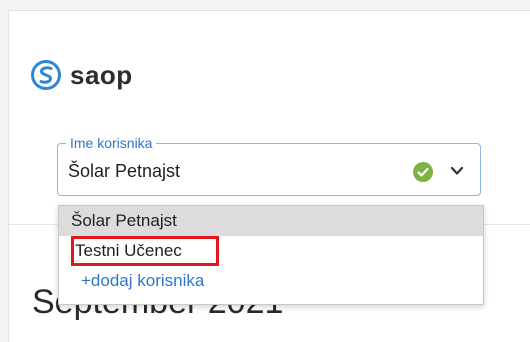 This screenshot has width=530, height=342. What do you see at coordinates (271, 281) in the screenshot?
I see `add-user-link: +dodaj korisnika` at bounding box center [271, 281].